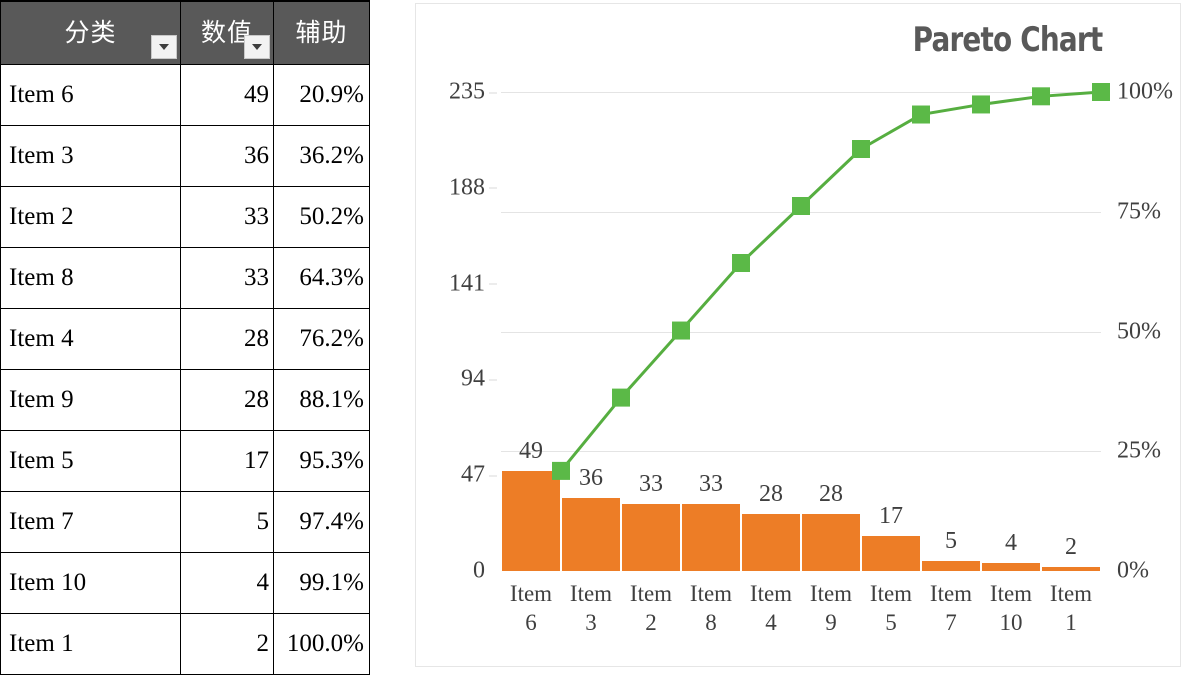  What do you see at coordinates (771, 622) in the screenshot?
I see `x-axis-label-index: 4` at bounding box center [771, 622].